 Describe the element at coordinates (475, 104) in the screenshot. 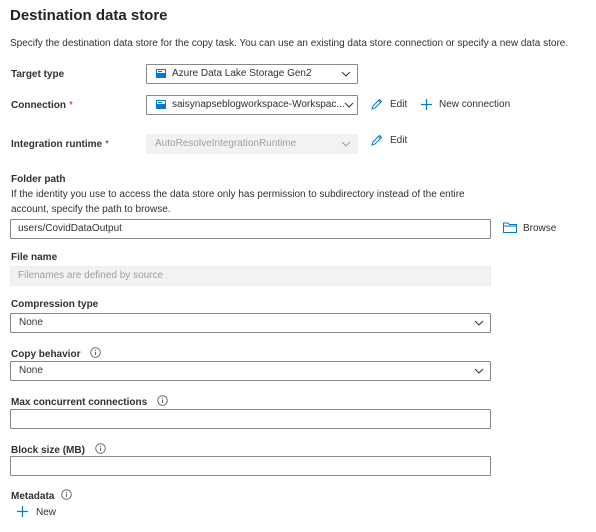

I see `new-connection-label: New connection` at that location.